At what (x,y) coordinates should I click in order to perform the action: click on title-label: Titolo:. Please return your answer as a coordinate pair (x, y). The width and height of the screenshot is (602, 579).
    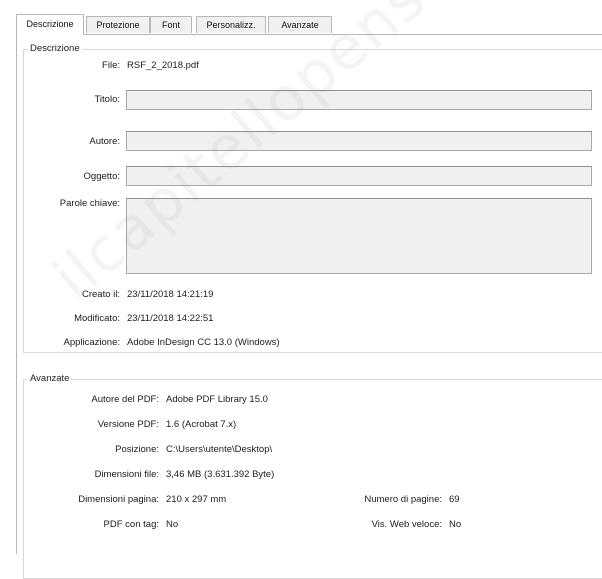
    Looking at the image, I should click on (107, 99).